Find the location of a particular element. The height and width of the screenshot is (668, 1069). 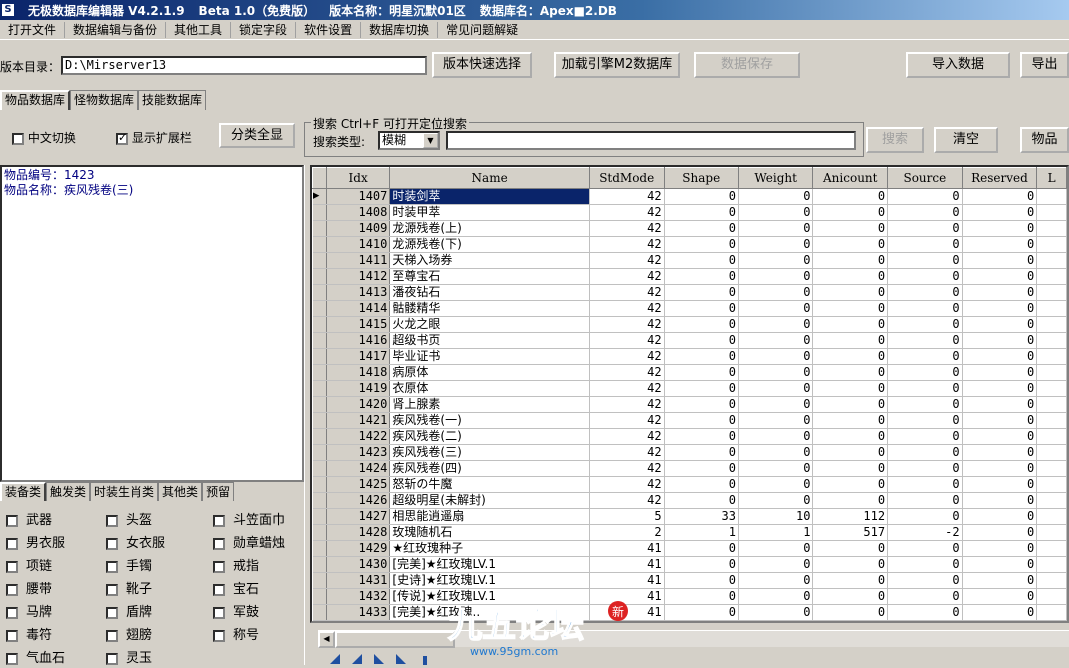

cell-name: 玫瑰随机石 is located at coordinates (489, 532).